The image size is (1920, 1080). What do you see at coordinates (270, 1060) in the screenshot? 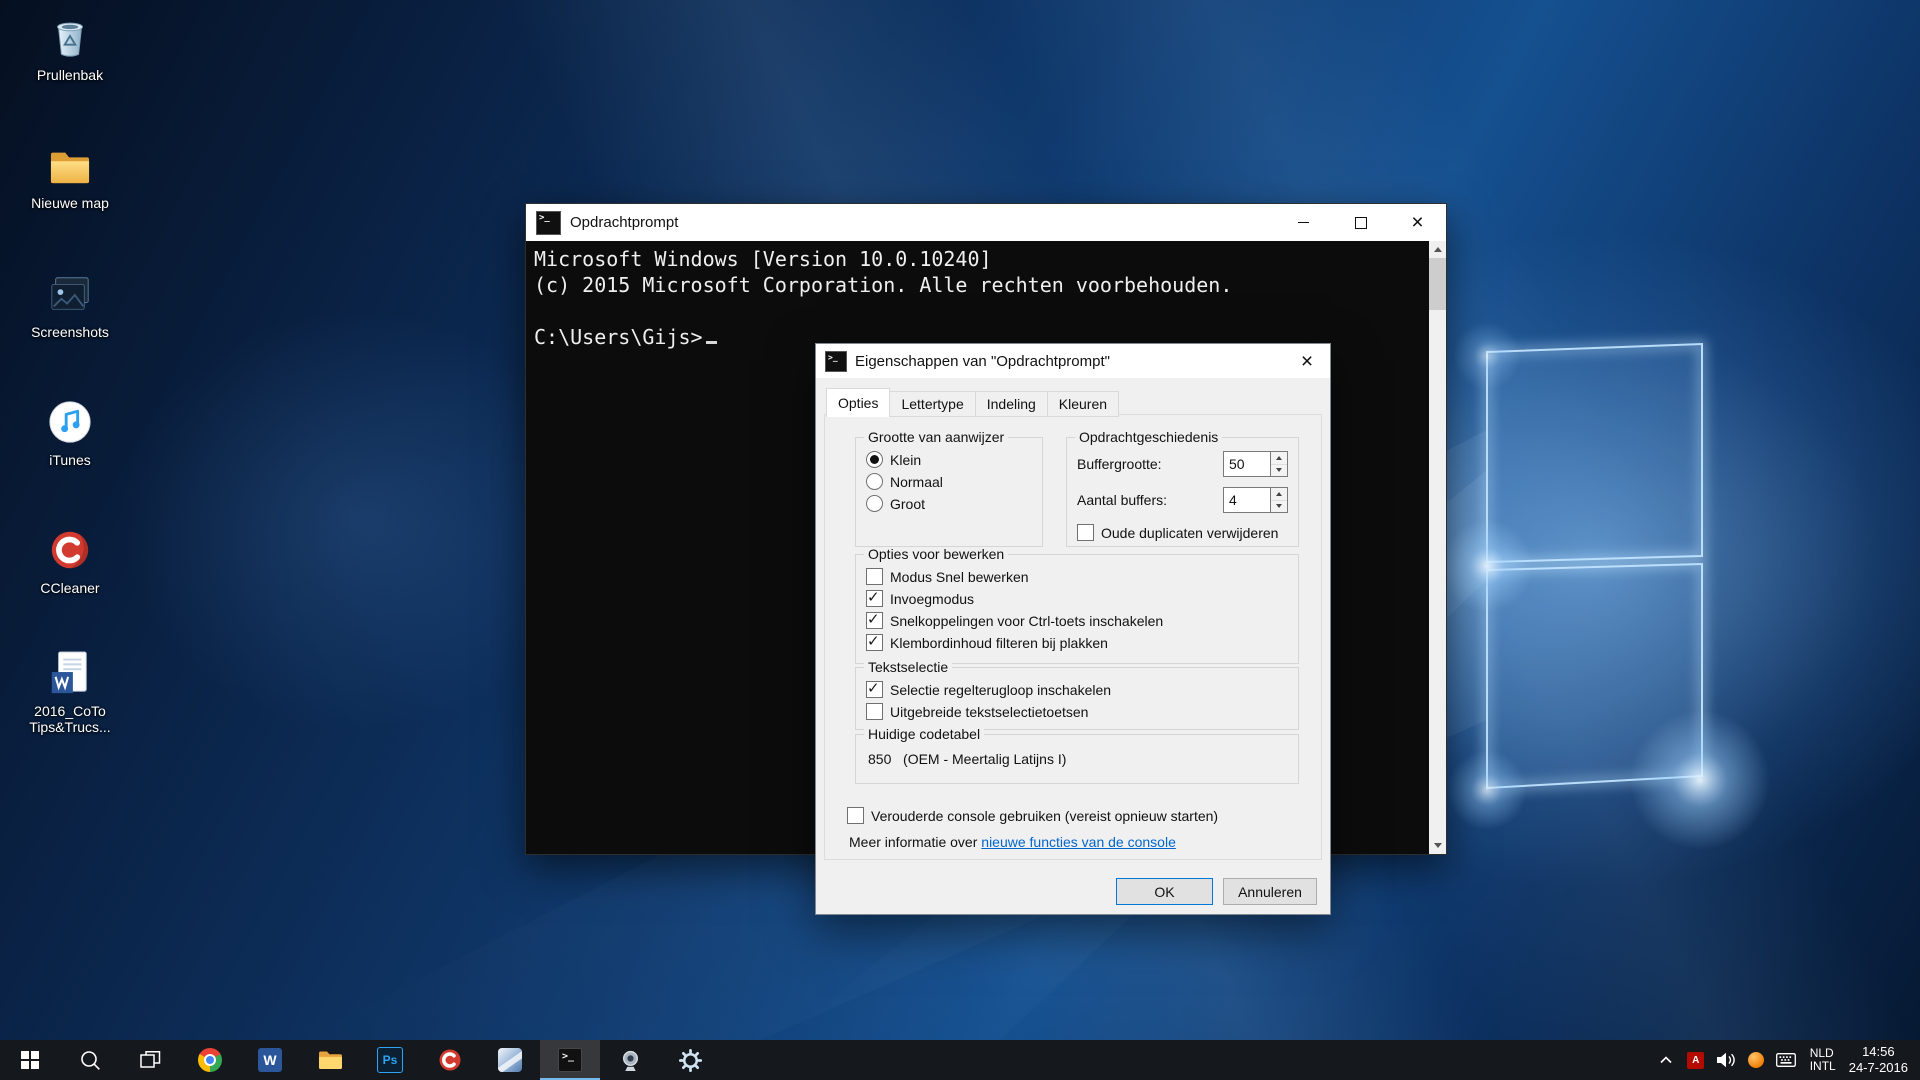
I see `taskbar-word: W` at bounding box center [270, 1060].